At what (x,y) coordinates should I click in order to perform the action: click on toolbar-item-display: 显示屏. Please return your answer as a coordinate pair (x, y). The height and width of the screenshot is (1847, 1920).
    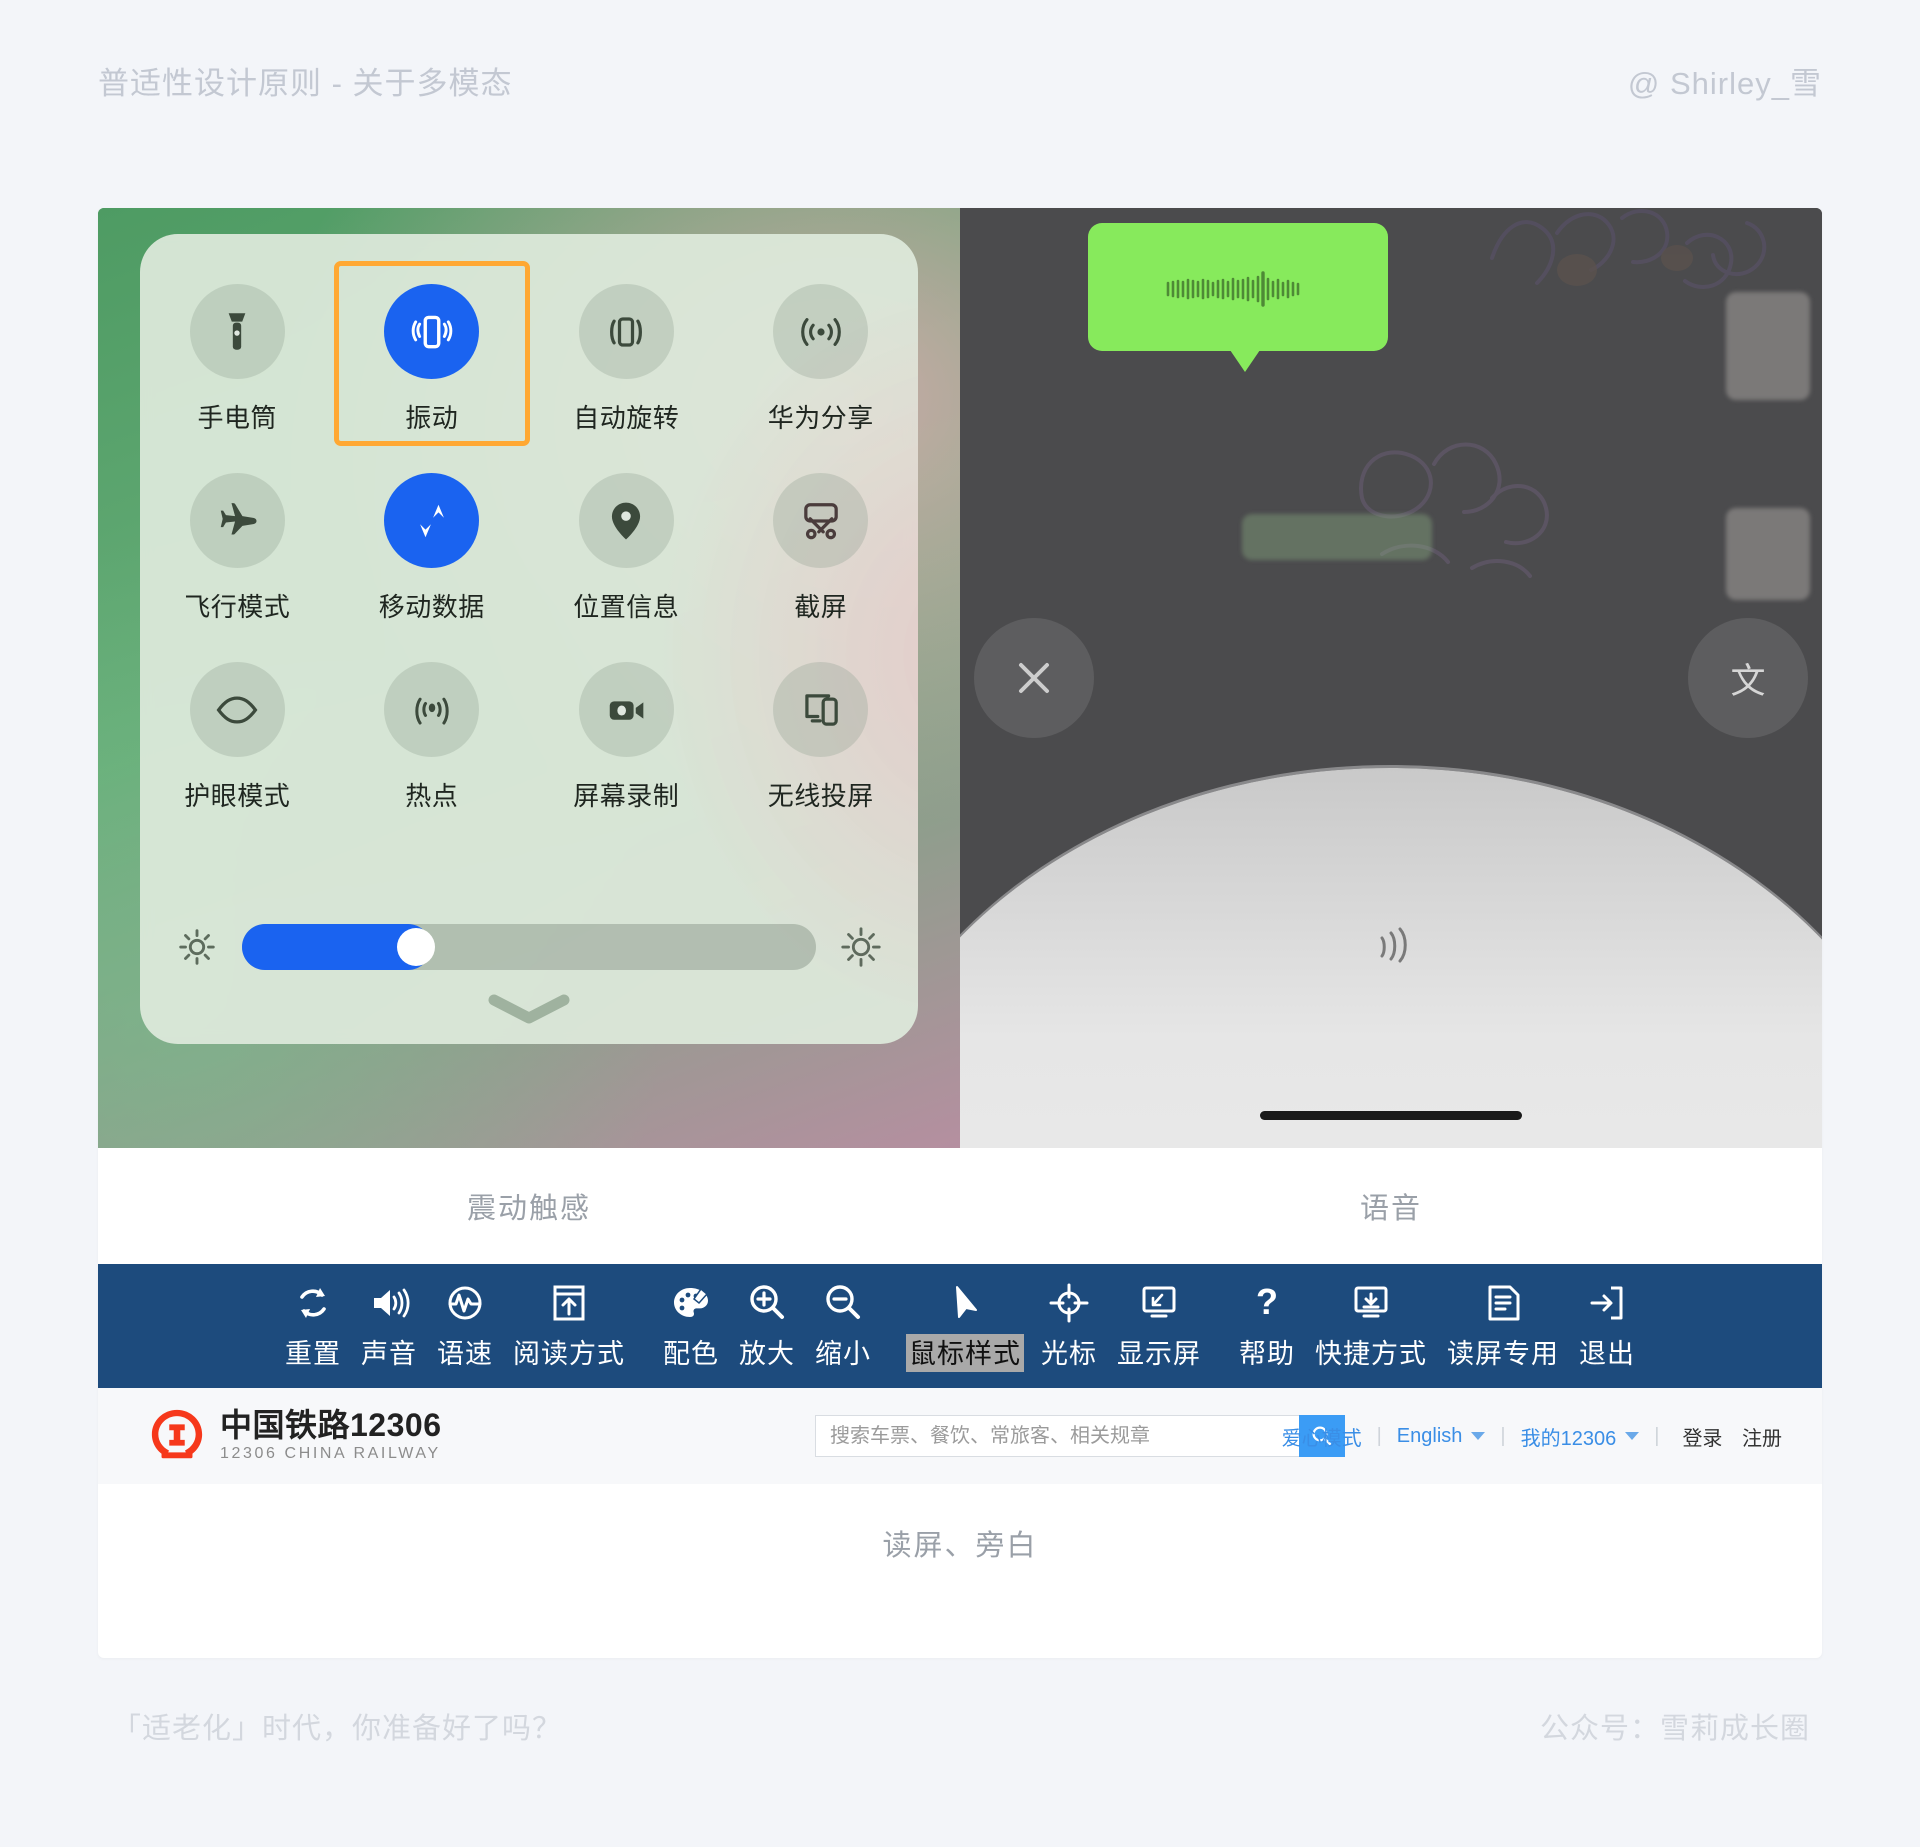
    Looking at the image, I should click on (1159, 1322).